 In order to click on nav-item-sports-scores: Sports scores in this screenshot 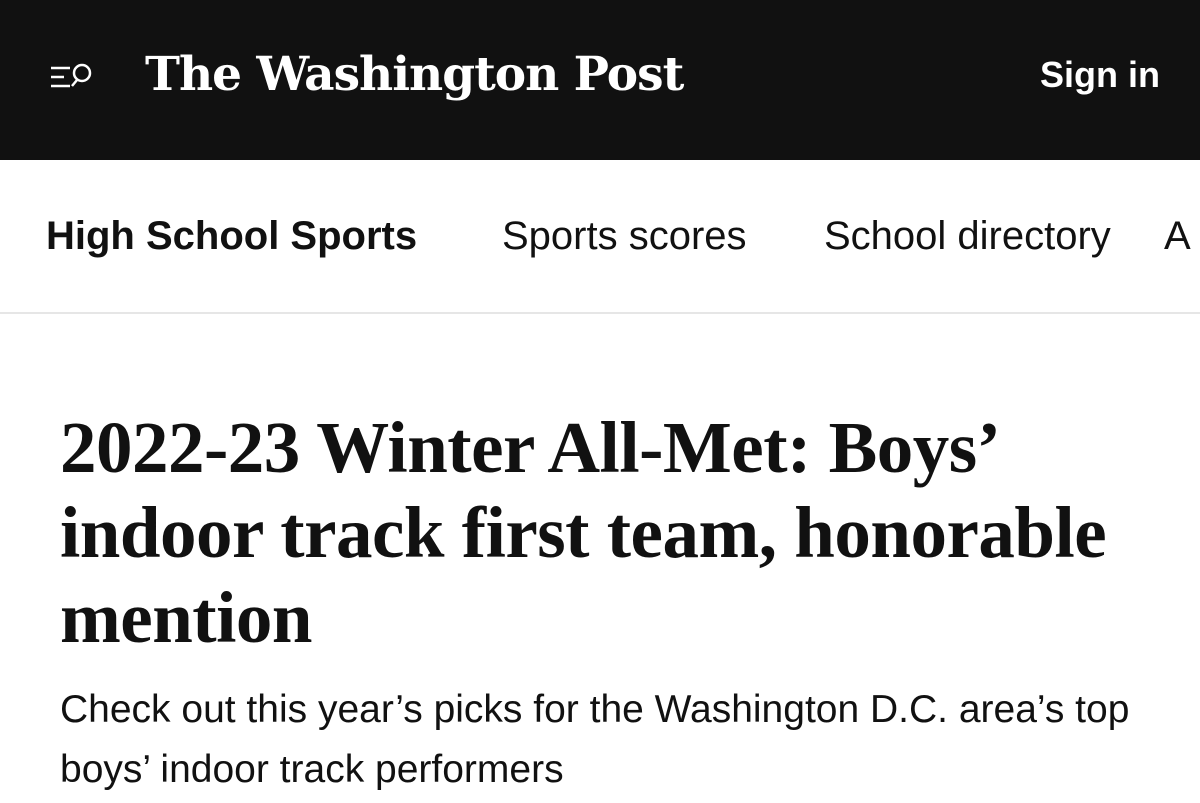, I will do `click(624, 236)`.